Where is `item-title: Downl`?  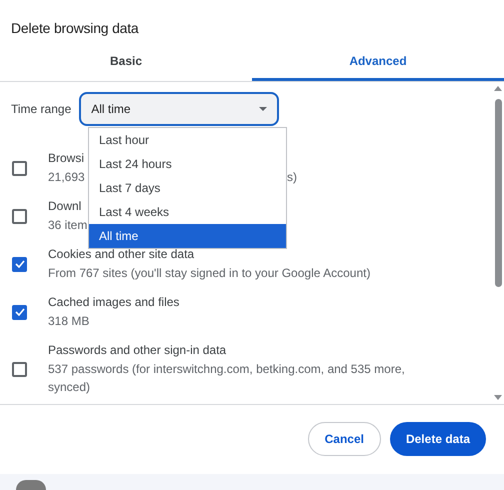 item-title: Downl is located at coordinates (65, 206).